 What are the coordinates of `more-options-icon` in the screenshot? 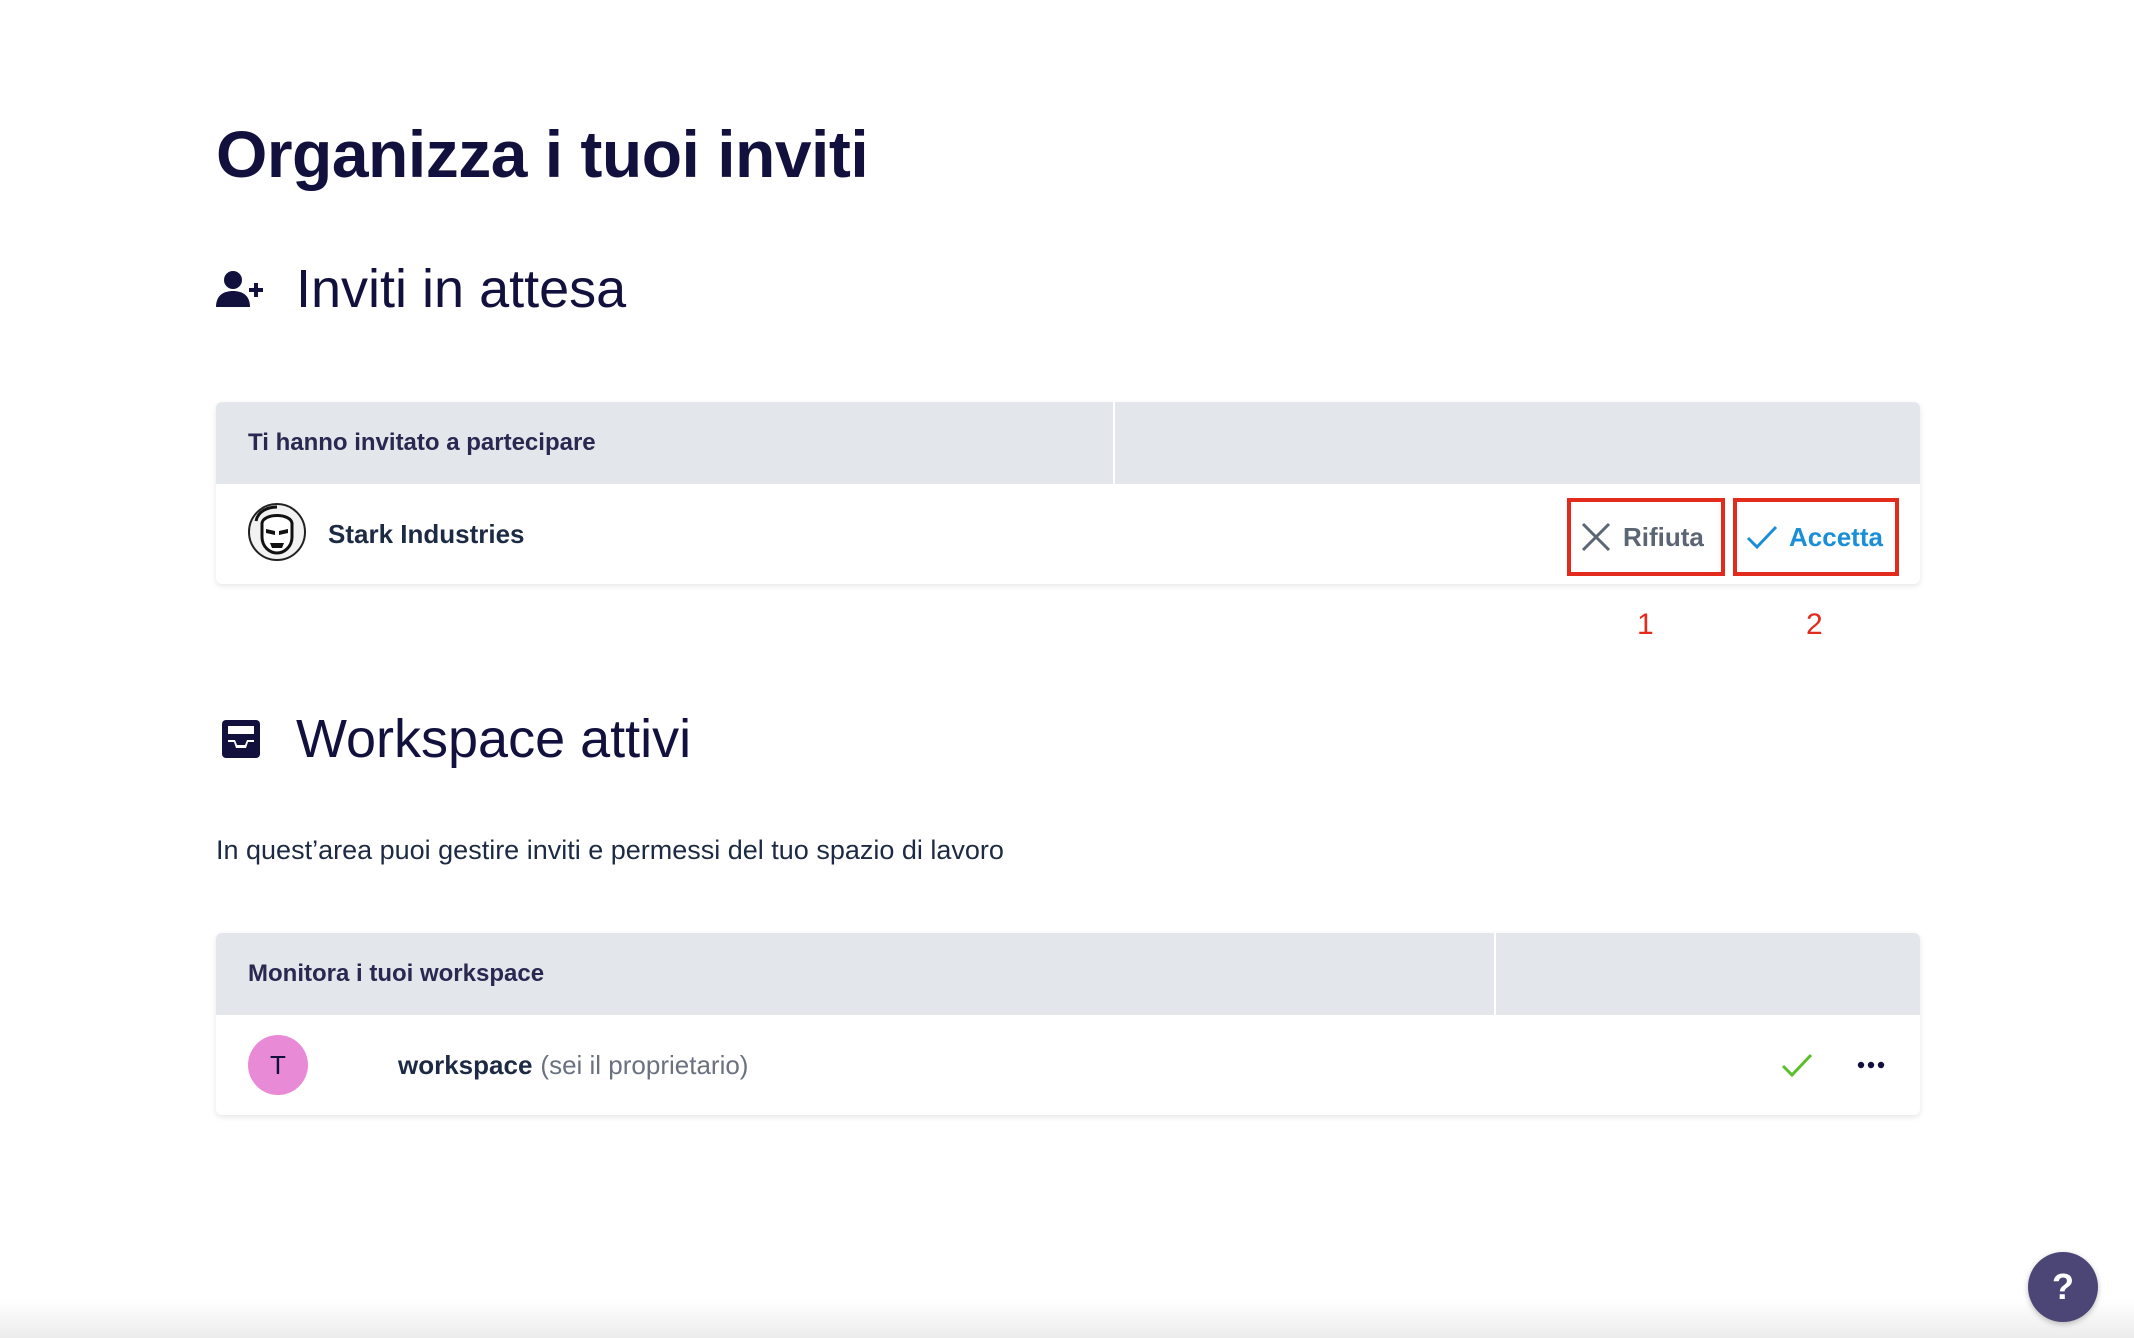 It's located at (1871, 1067).